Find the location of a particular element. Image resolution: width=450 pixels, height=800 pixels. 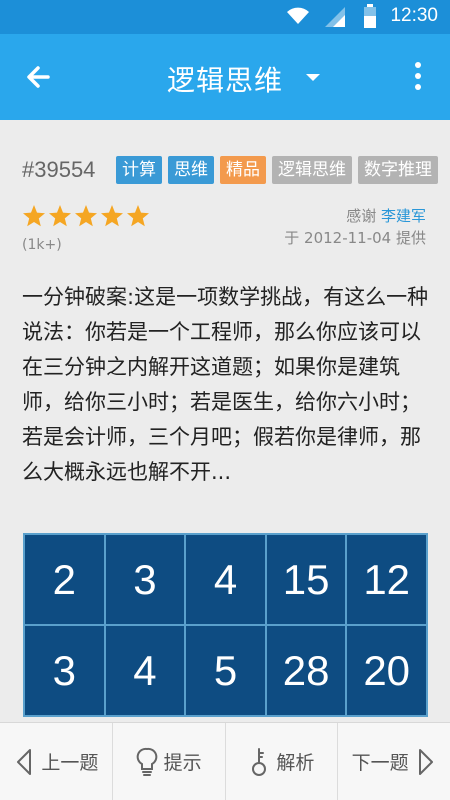

question-id: #39554 is located at coordinates (59, 169).